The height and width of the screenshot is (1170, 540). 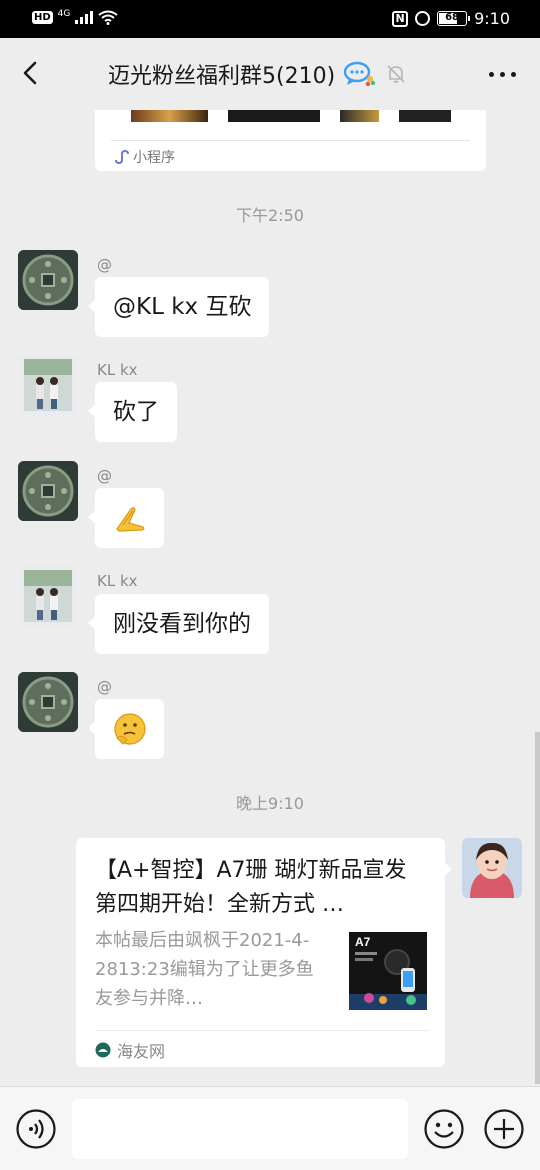 What do you see at coordinates (64, 13) in the screenshot?
I see `network-type: 4G` at bounding box center [64, 13].